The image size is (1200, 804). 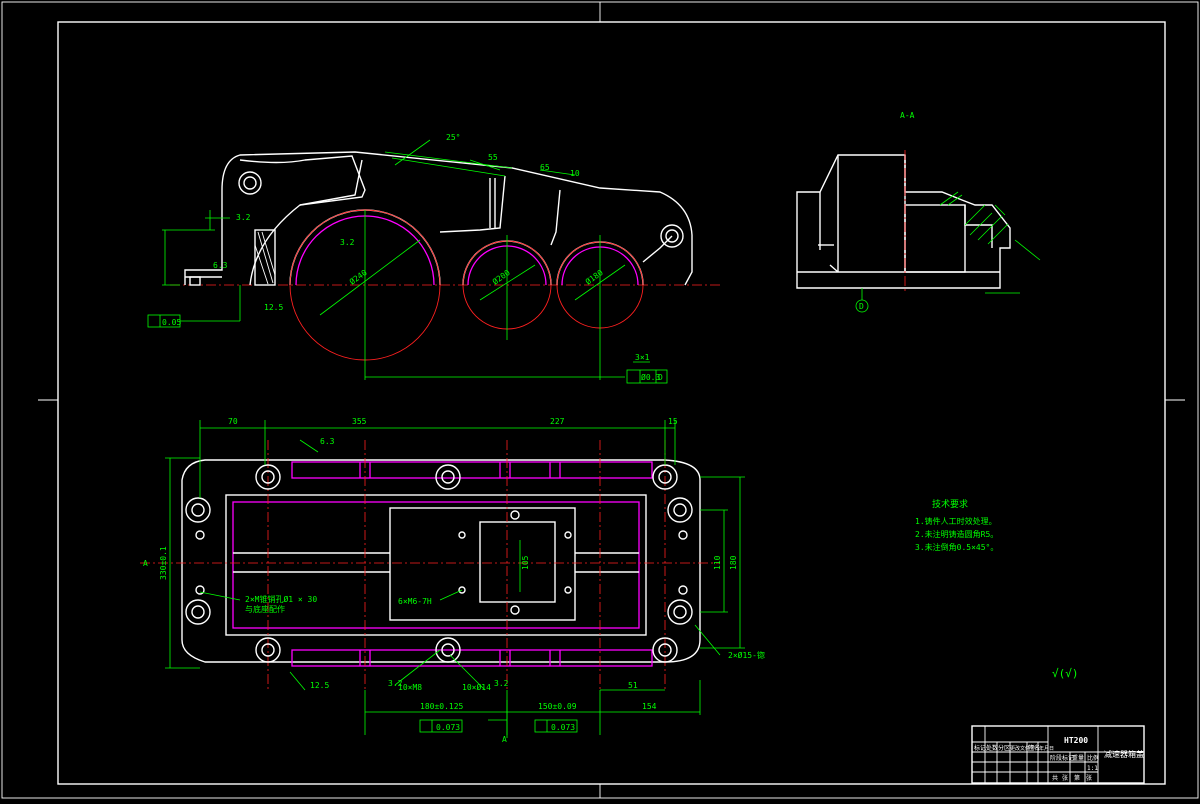 I want to click on plan-bottom-dim-1: 180±0.125, so click(x=442, y=706).